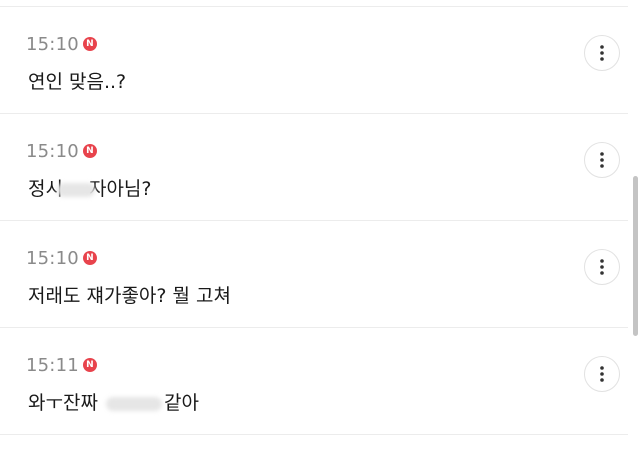 This screenshot has height=450, width=640. Describe the element at coordinates (314, 434) in the screenshot. I see `divider` at that location.